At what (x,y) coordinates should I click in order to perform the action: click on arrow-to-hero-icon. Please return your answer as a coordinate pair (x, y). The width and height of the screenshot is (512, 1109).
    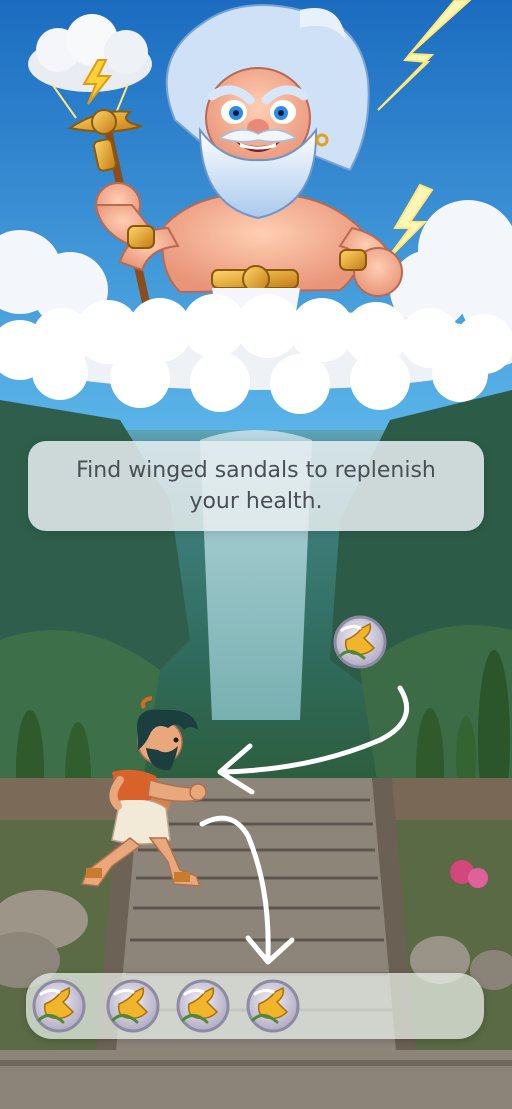
    Looking at the image, I should click on (313, 740).